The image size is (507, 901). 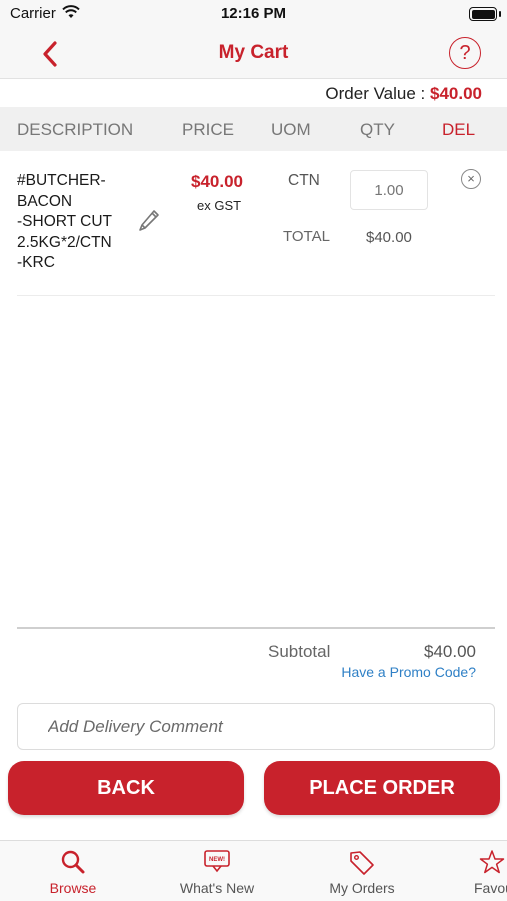 I want to click on subtotal-divider, so click(x=256, y=628).